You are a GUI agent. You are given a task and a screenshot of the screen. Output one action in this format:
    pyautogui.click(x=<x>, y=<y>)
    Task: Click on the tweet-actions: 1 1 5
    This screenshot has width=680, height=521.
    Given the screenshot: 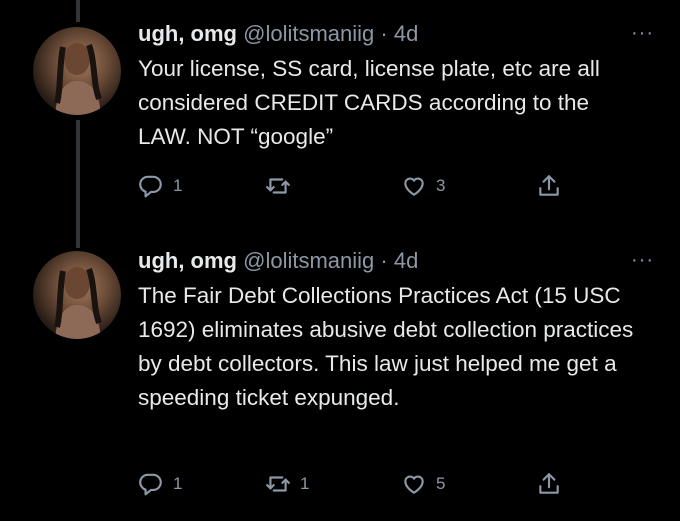 What is the action you would take?
    pyautogui.click(x=358, y=486)
    